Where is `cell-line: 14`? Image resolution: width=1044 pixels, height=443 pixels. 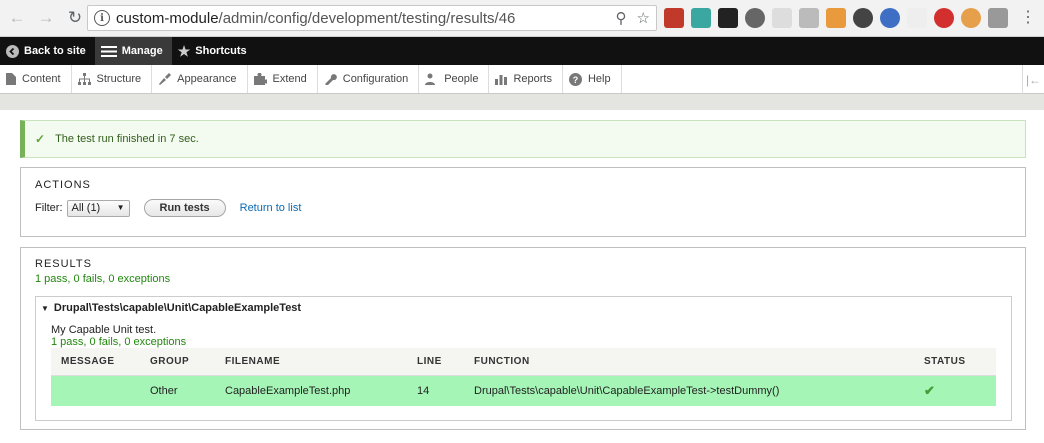 cell-line: 14 is located at coordinates (435, 390).